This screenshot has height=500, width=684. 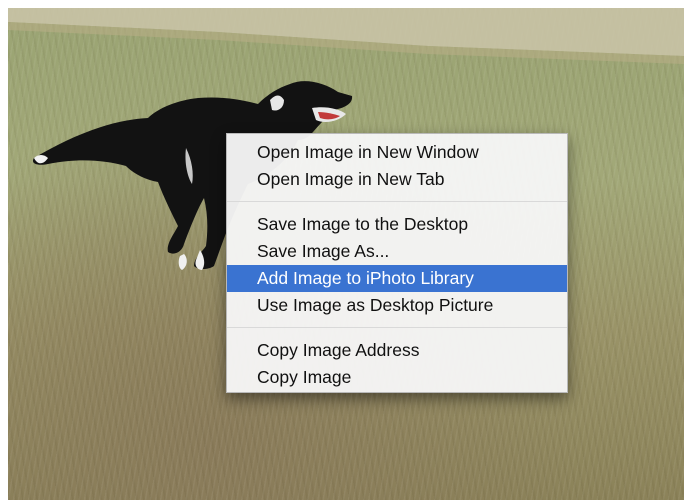 I want to click on menu-item-use-image-as-desktop-picture: Use Image as Desktop Picture, so click(x=397, y=305).